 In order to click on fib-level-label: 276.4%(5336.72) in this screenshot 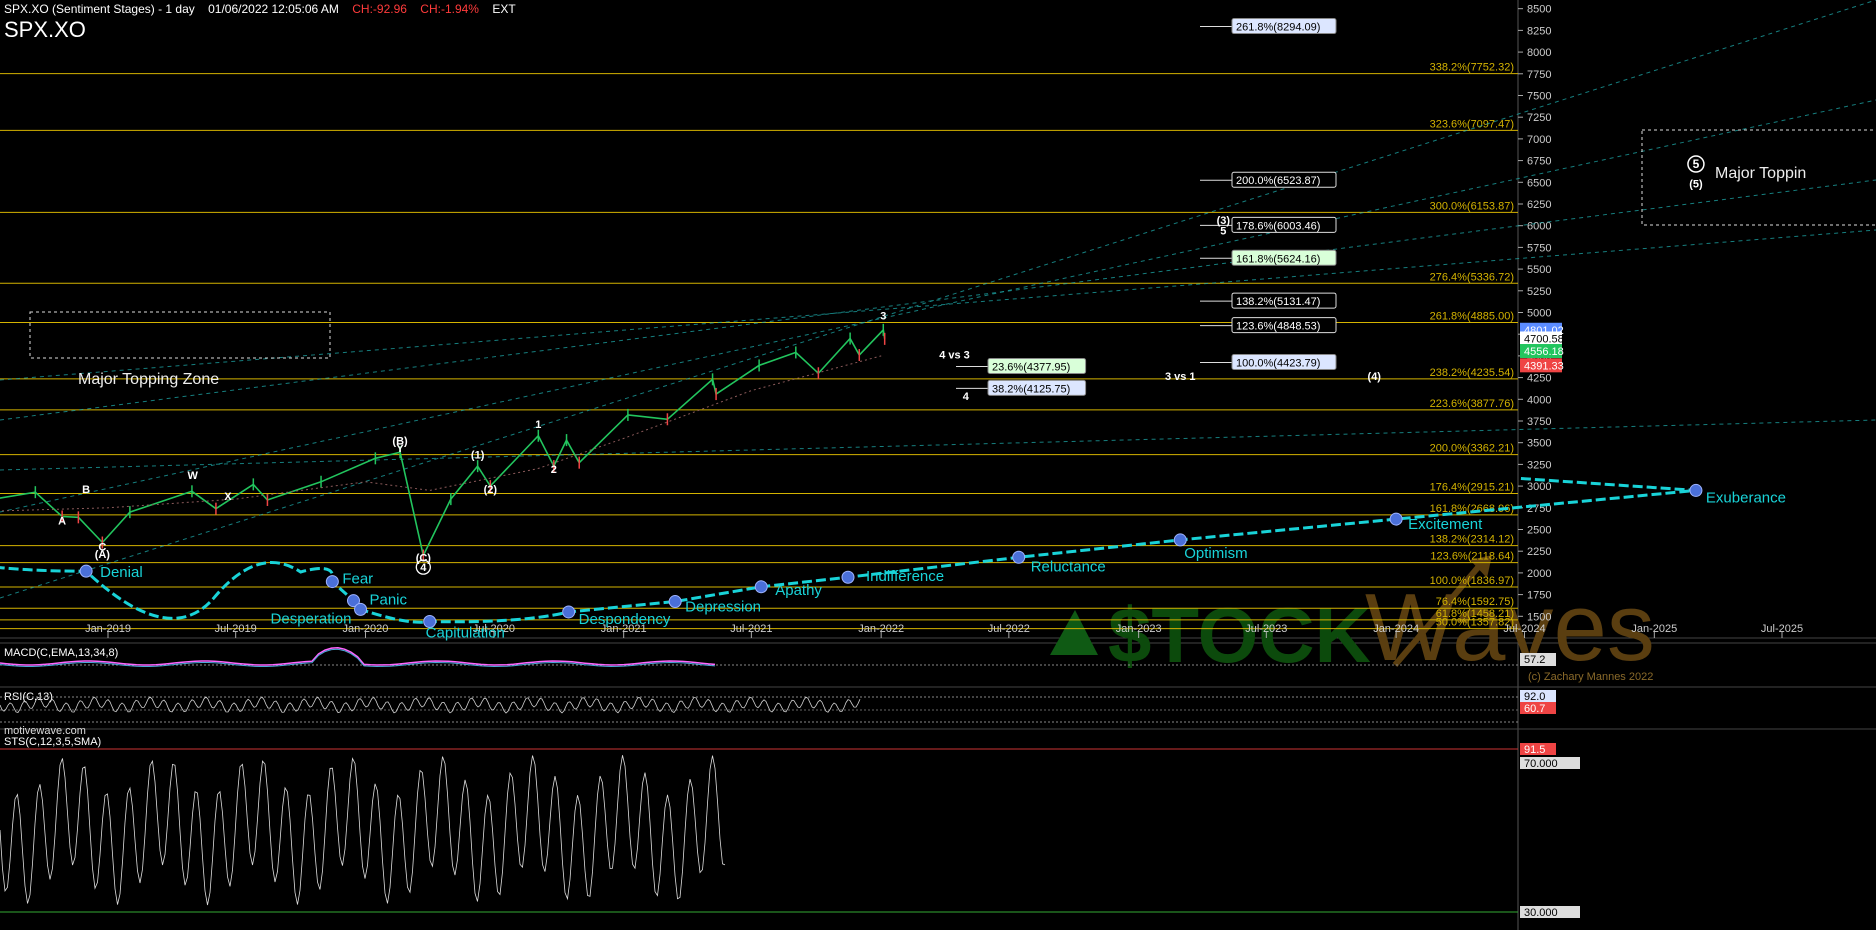, I will do `click(1472, 277)`.